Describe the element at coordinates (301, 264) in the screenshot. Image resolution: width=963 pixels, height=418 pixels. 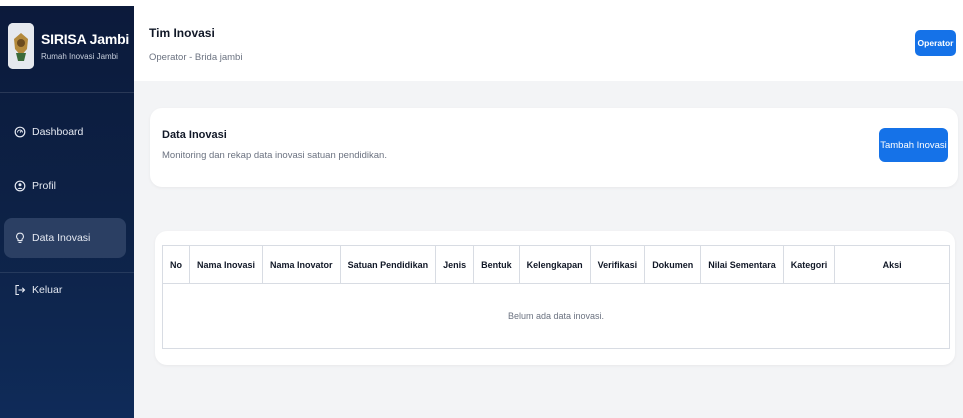
I see `column-header-nama-inovator: Nama Inovator` at that location.